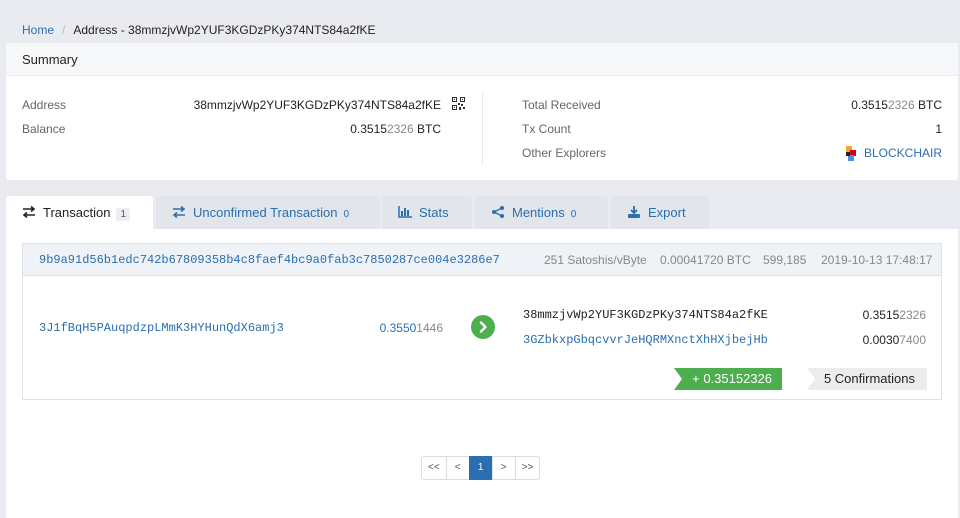 Image resolution: width=960 pixels, height=518 pixels. Describe the element at coordinates (527, 468) in the screenshot. I see `page-last-button: >>` at that location.